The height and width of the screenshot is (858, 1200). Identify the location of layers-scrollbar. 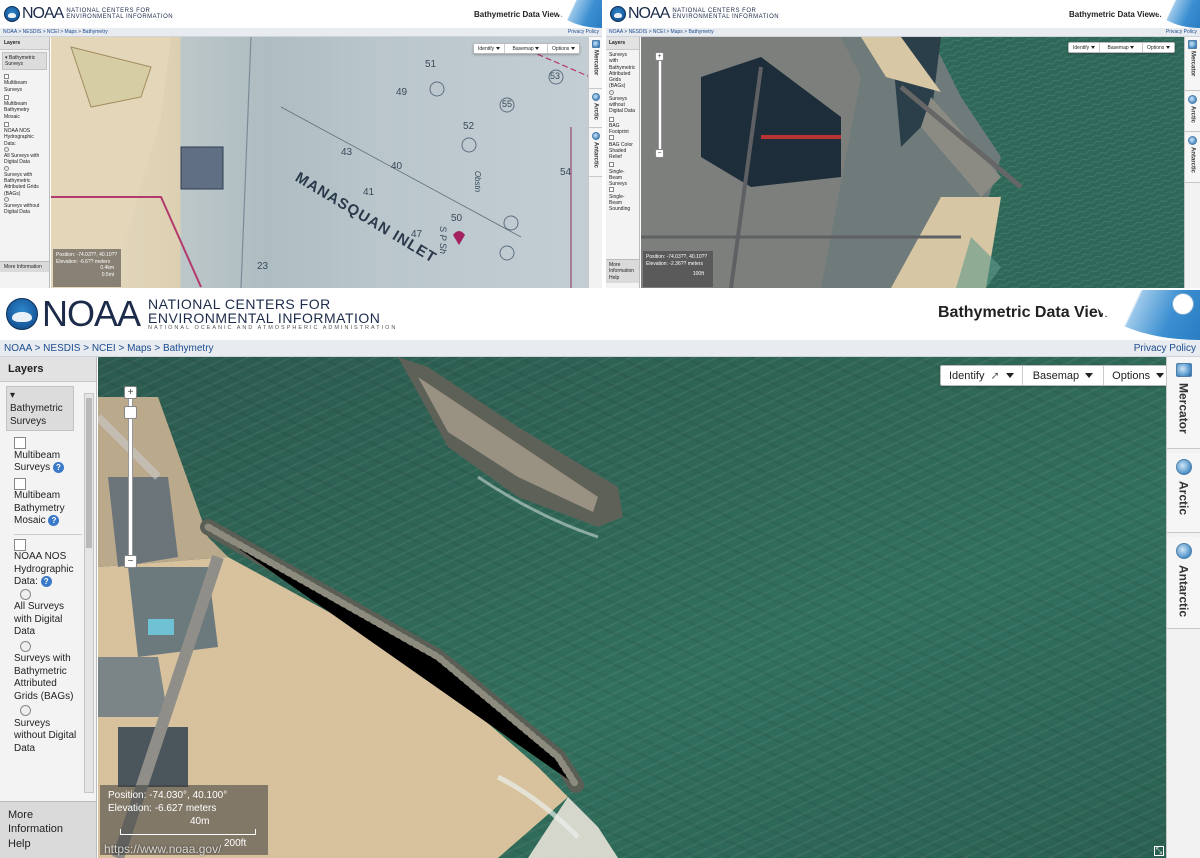
(89, 593).